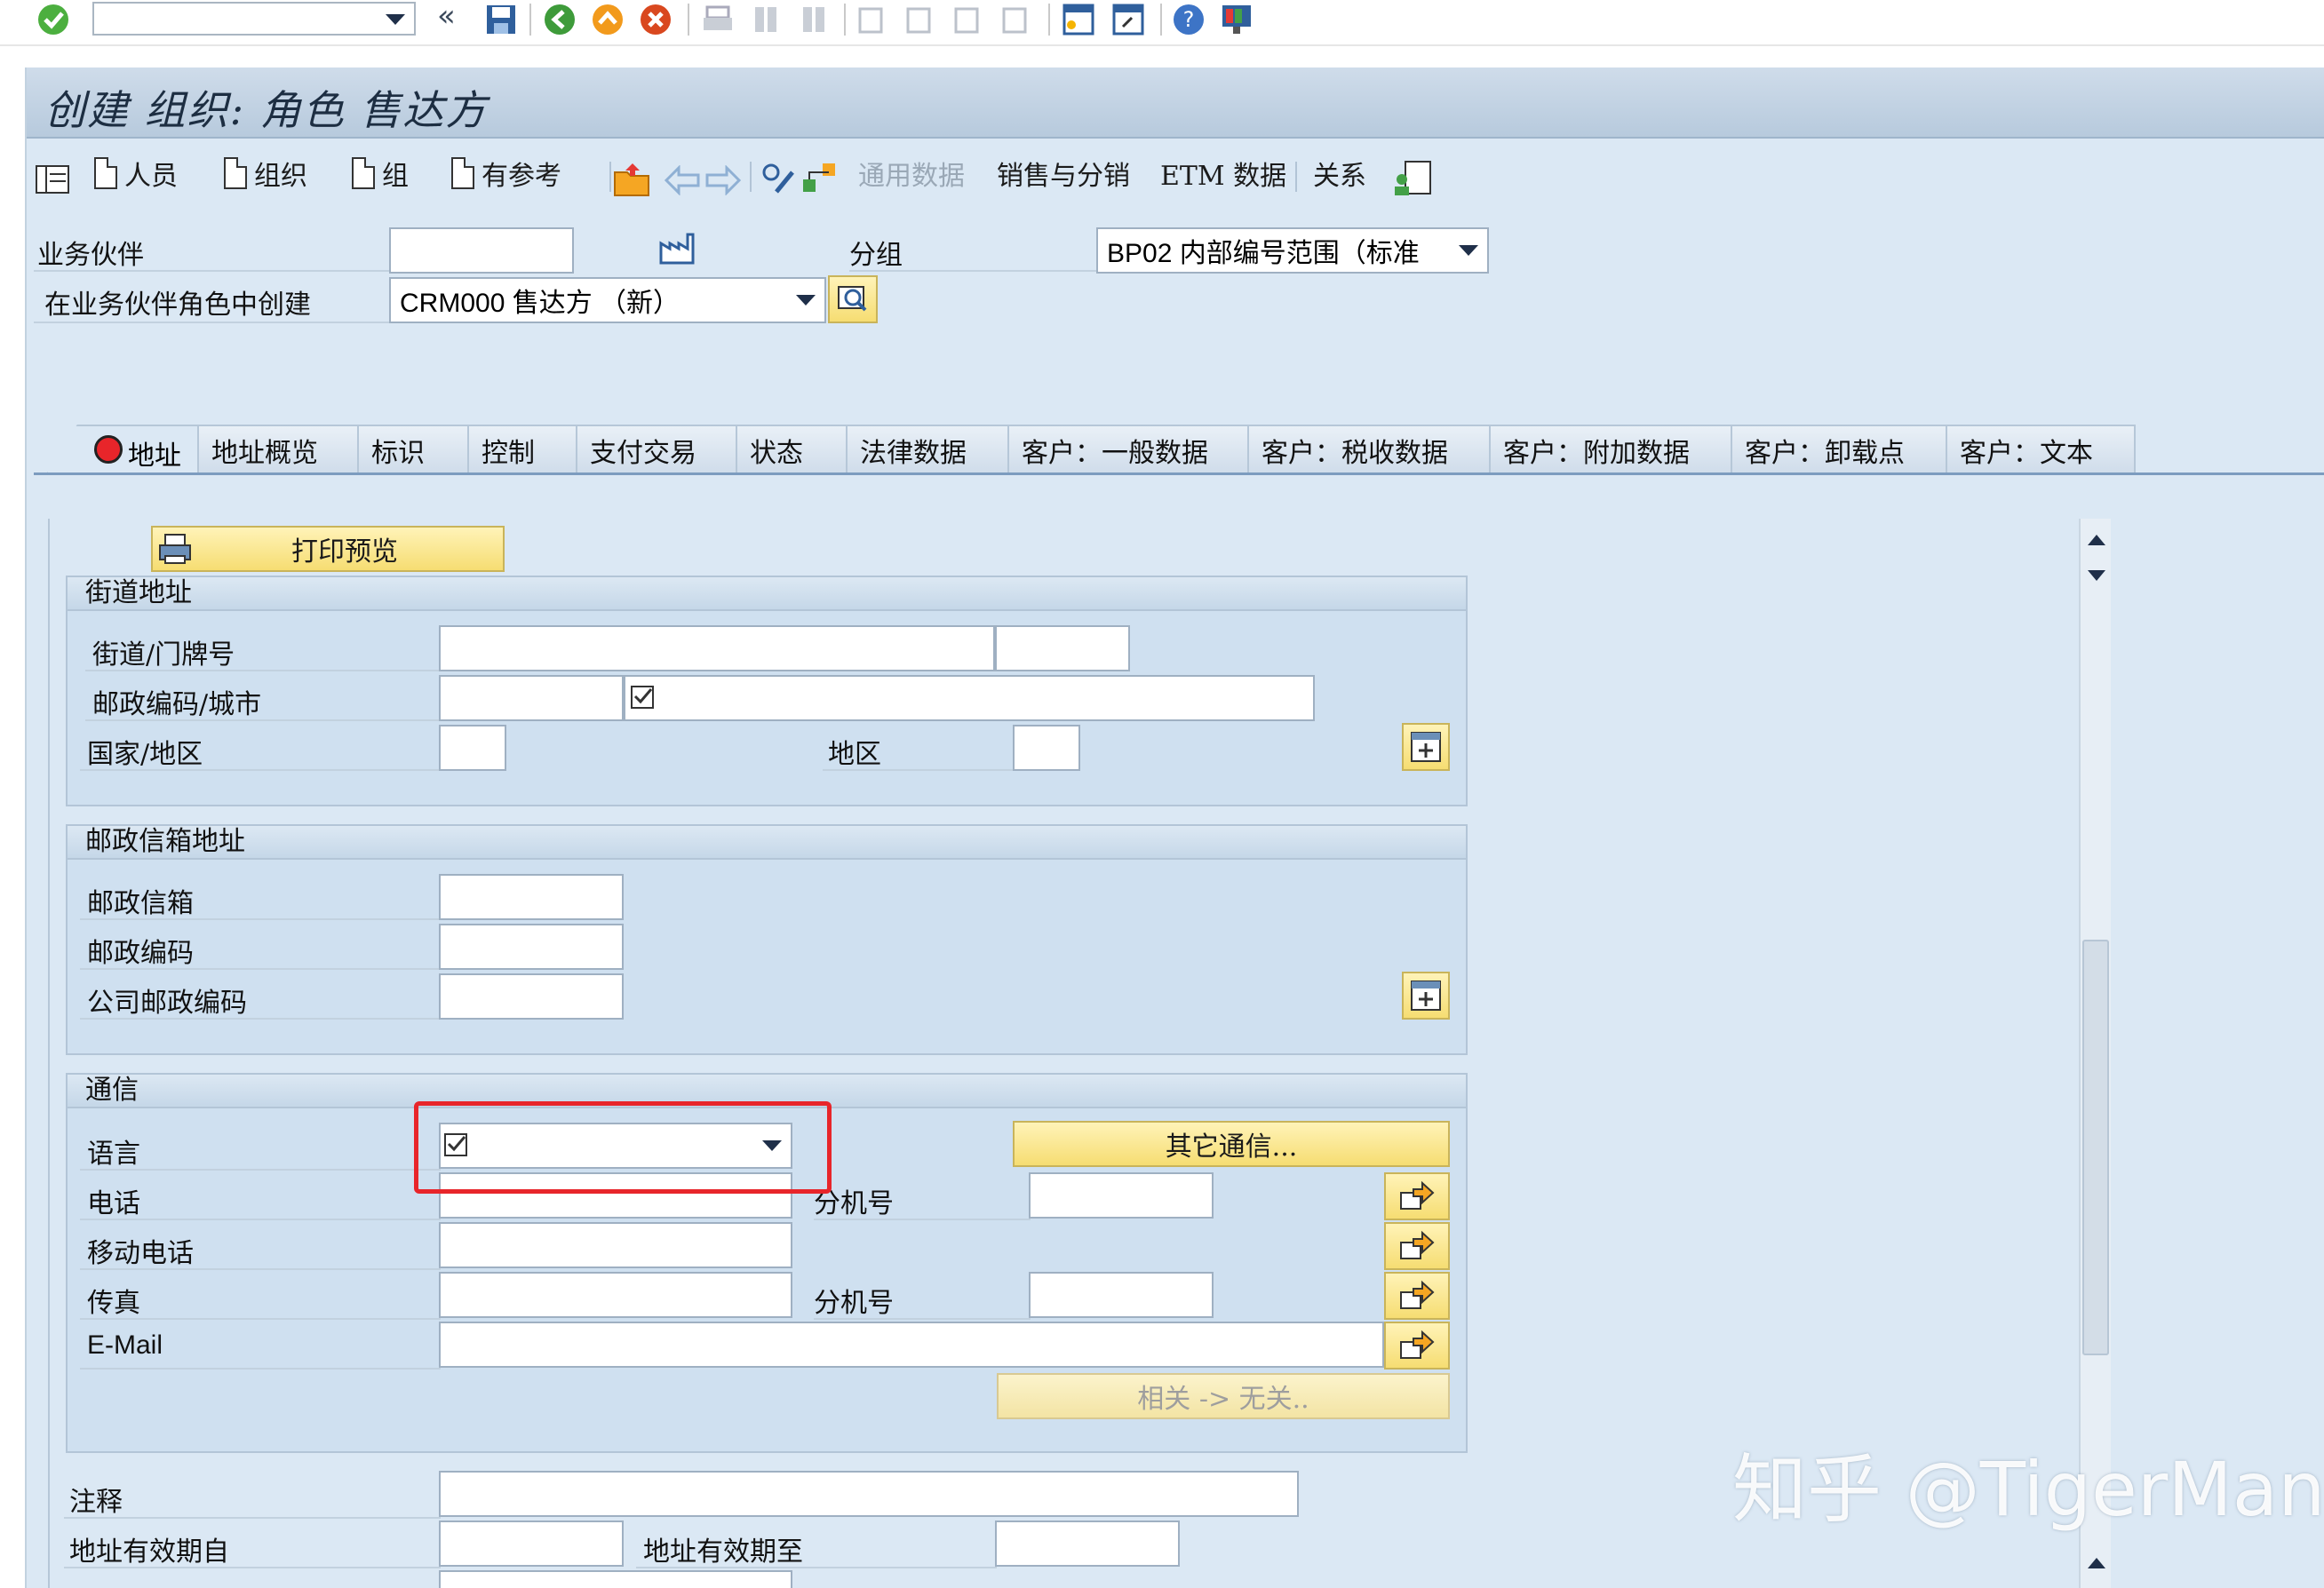  Describe the element at coordinates (52, 179) in the screenshot. I see `switch-view-icon` at that location.